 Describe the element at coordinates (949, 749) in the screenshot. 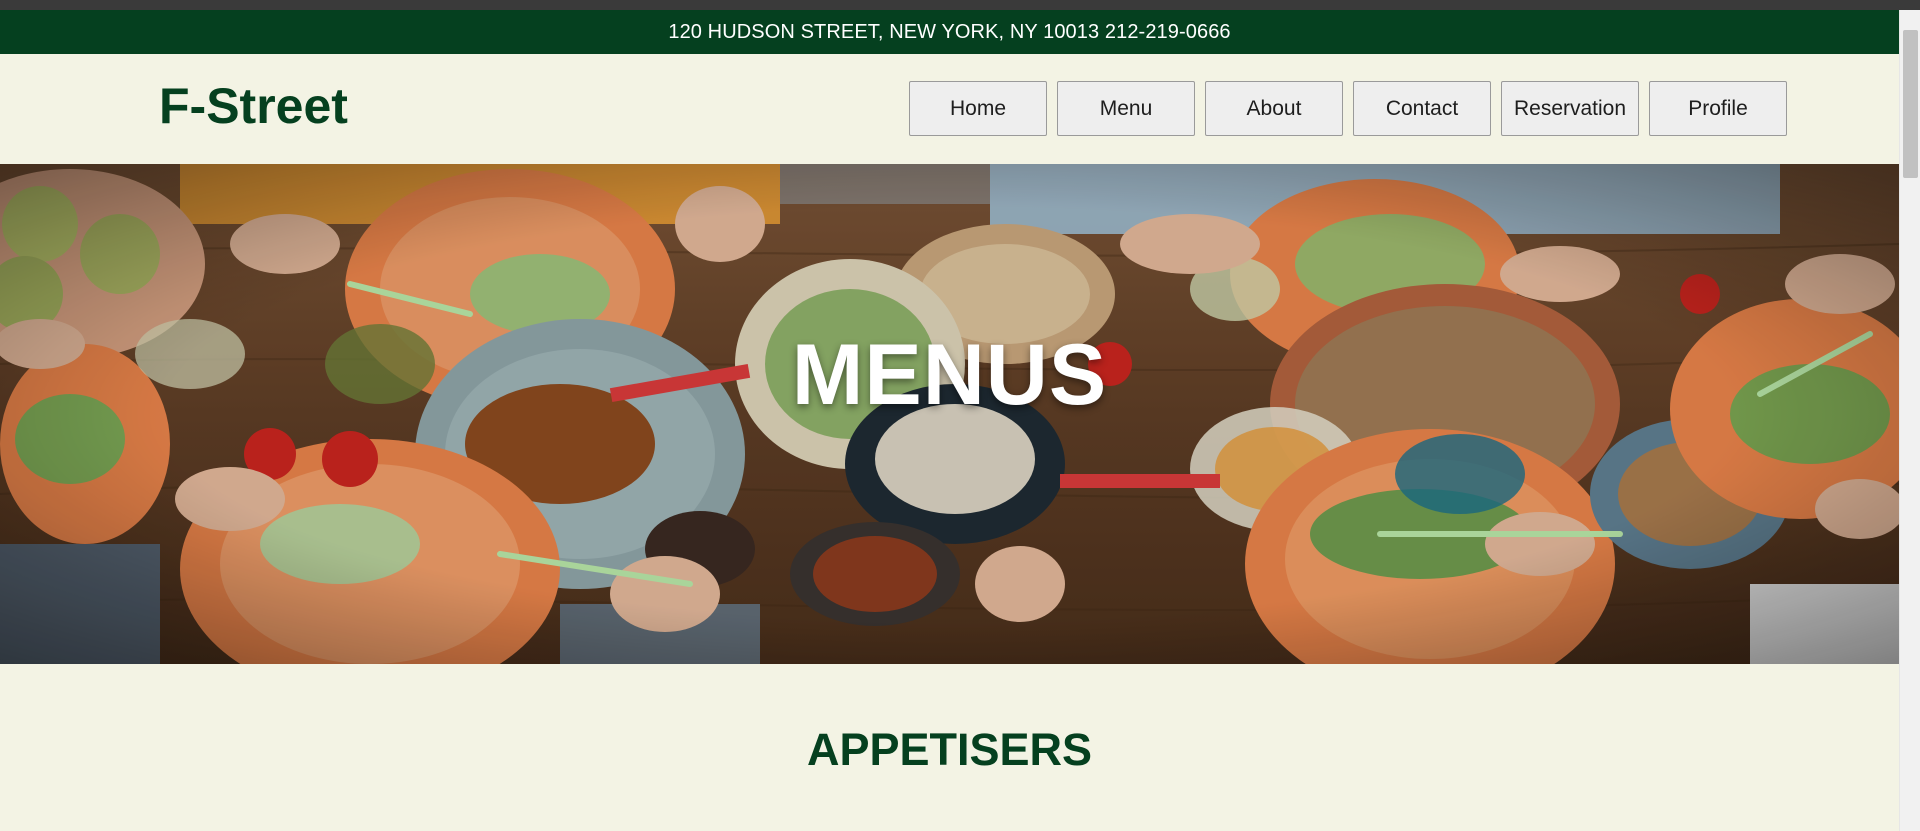

I see `section-title-appetisers: APPETISERS` at that location.